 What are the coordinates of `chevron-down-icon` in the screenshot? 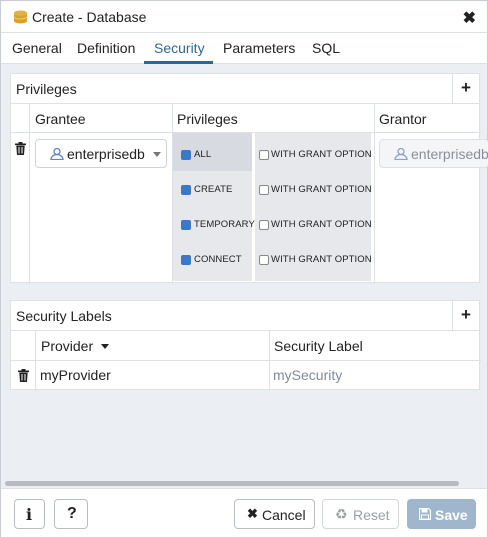 It's located at (157, 154).